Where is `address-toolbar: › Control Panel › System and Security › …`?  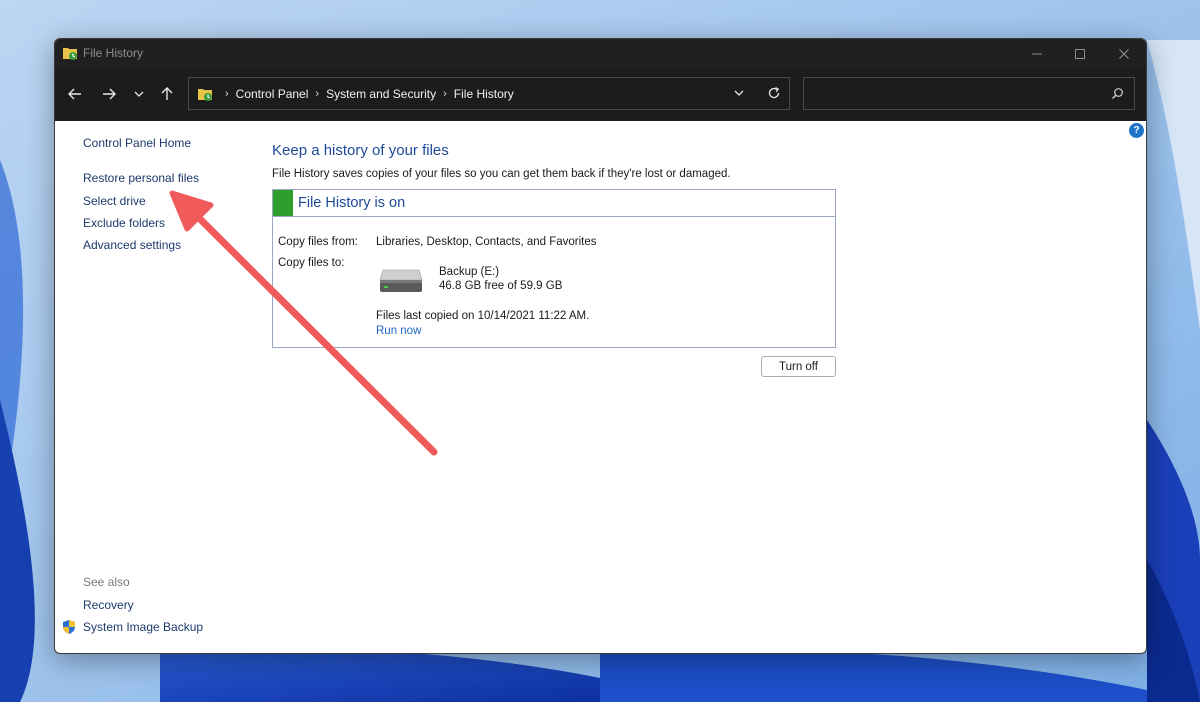 address-toolbar: › Control Panel › System and Security › … is located at coordinates (600, 94).